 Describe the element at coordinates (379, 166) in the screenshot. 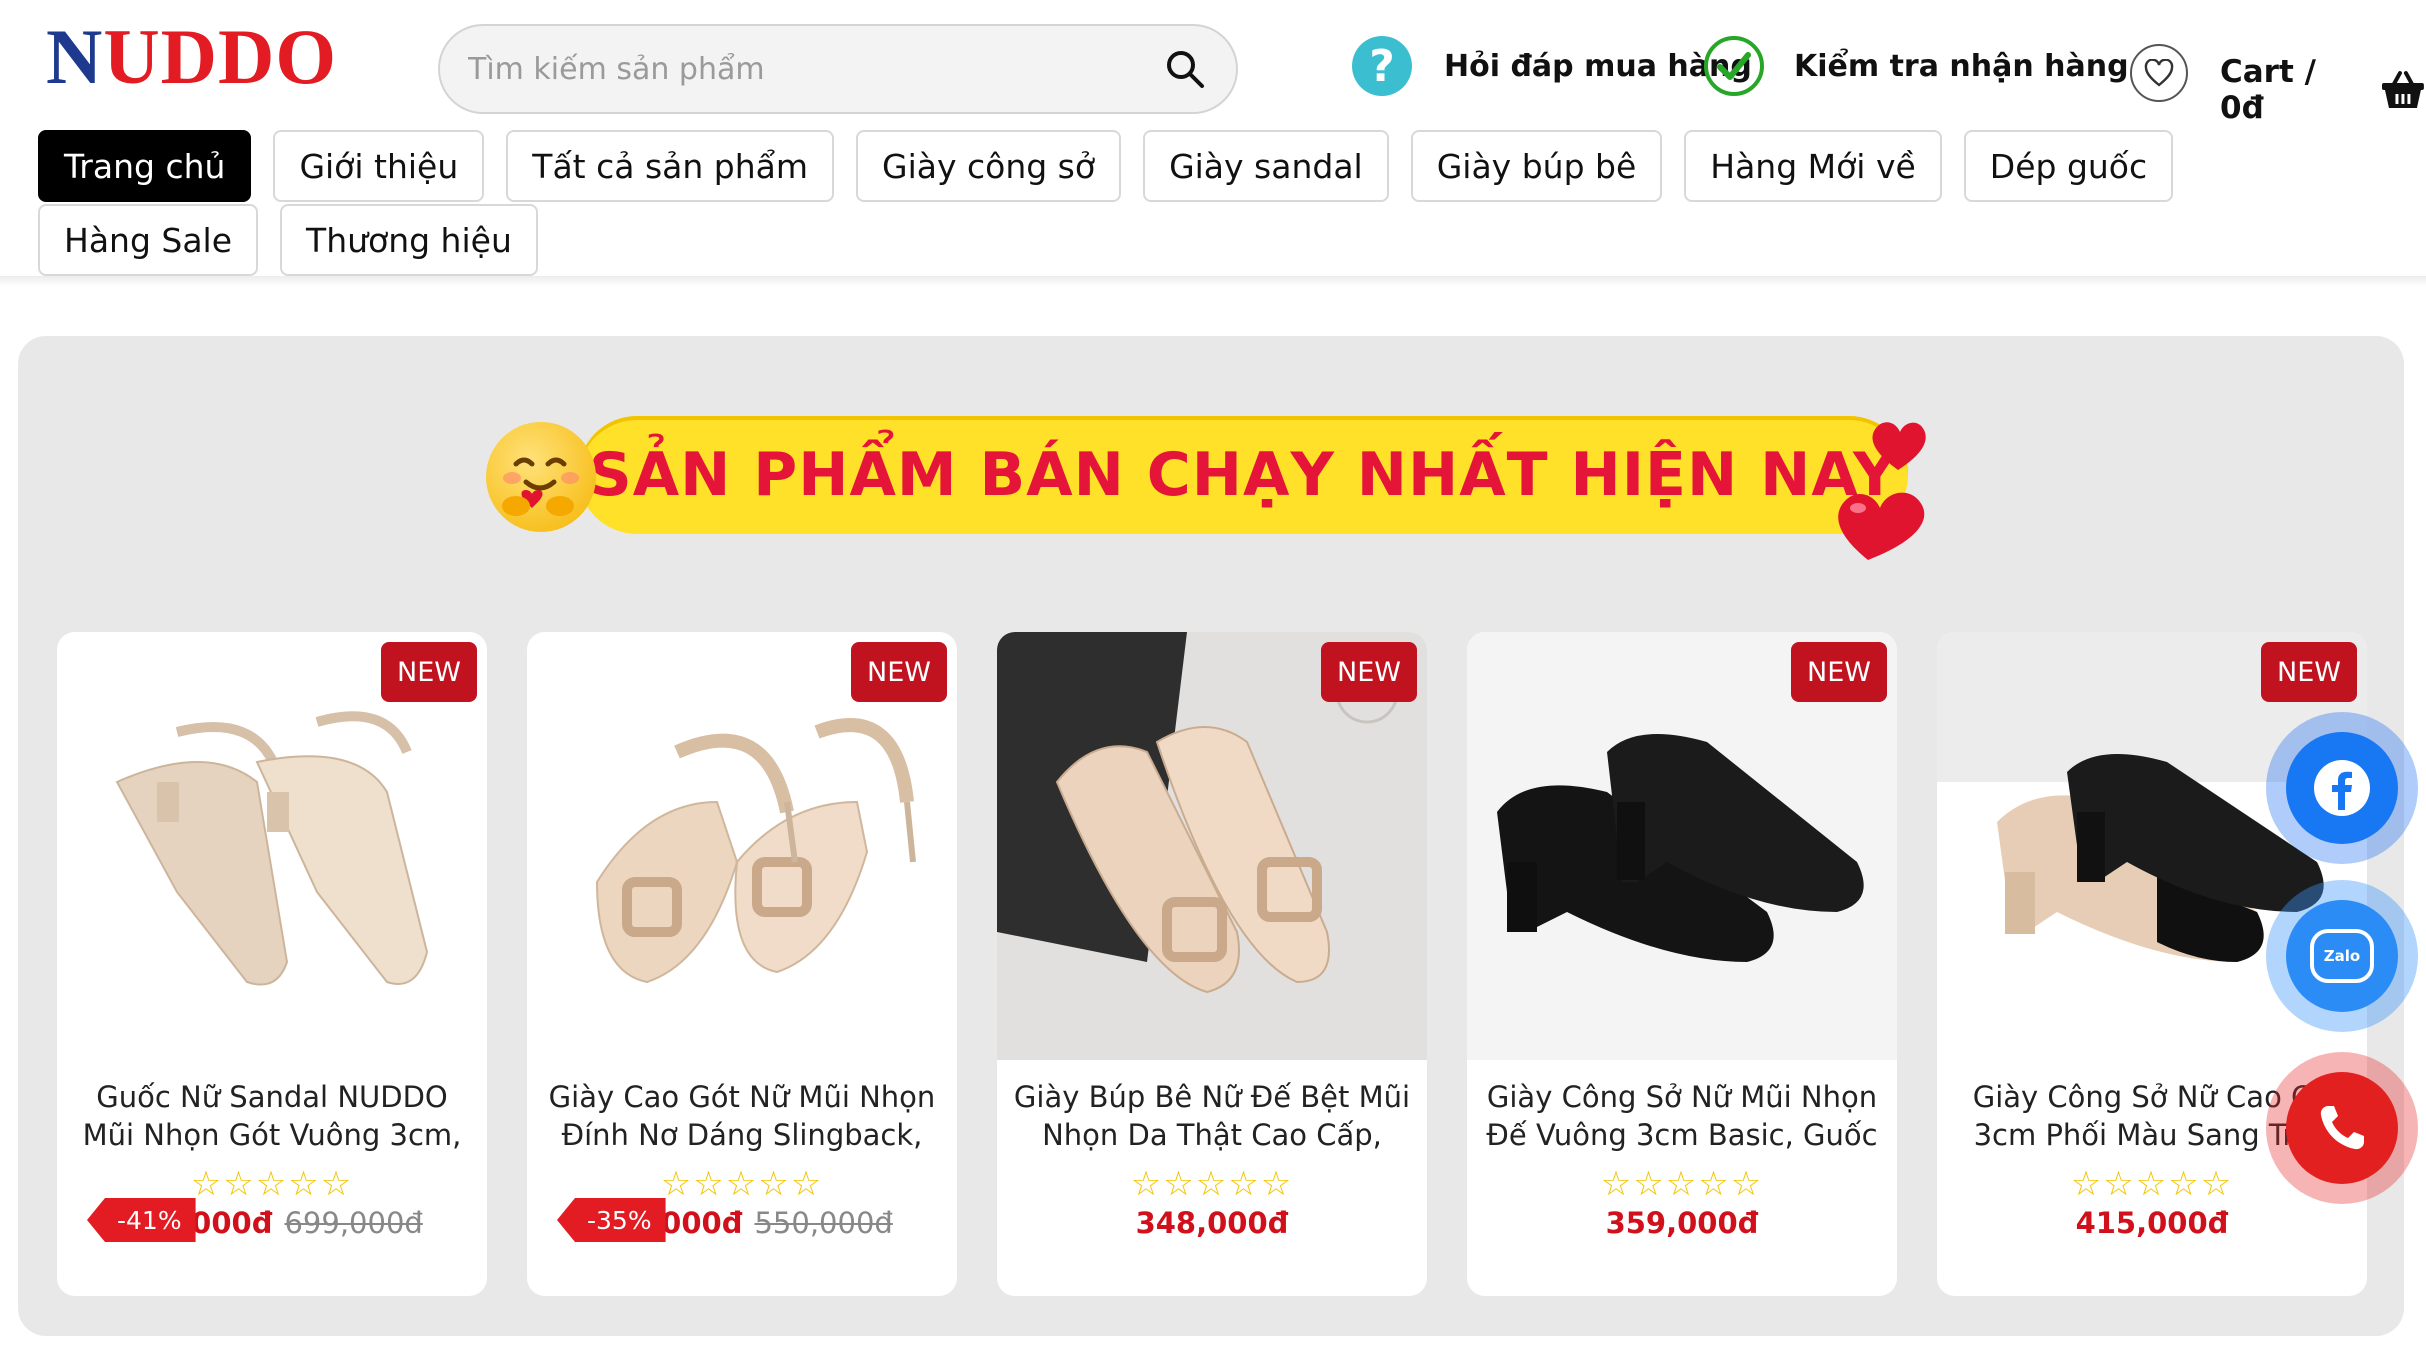

I see `nav-tab-about: Giới thiệu` at that location.